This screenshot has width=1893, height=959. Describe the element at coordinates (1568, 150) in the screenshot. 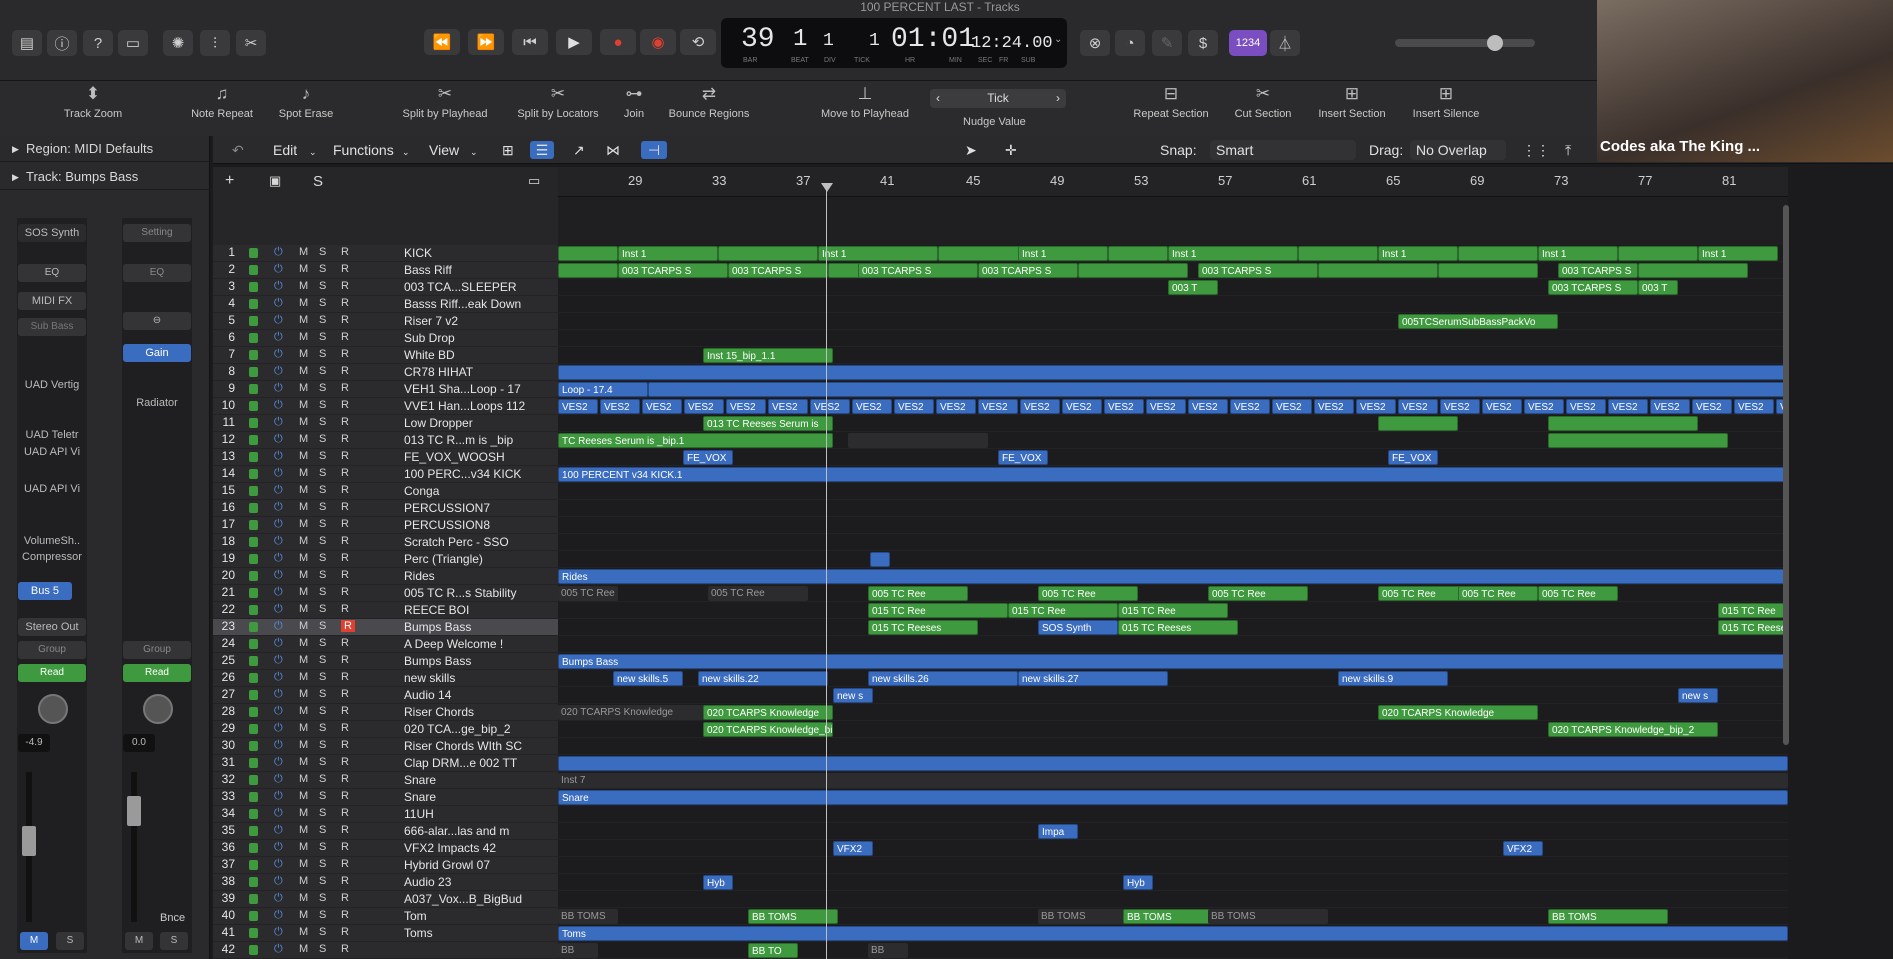

I see `zoom-fit-icon: ⤒` at that location.